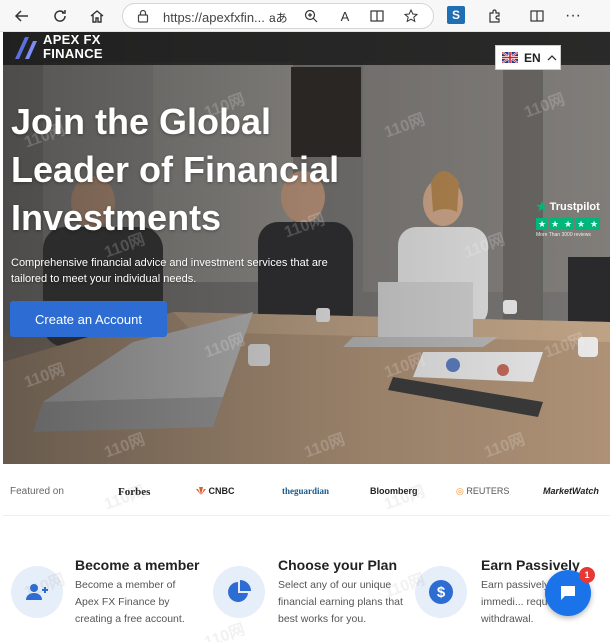 The image size is (610, 642). Describe the element at coordinates (73, 53) in the screenshot. I see `logo-line-2: FINANCE` at that location.